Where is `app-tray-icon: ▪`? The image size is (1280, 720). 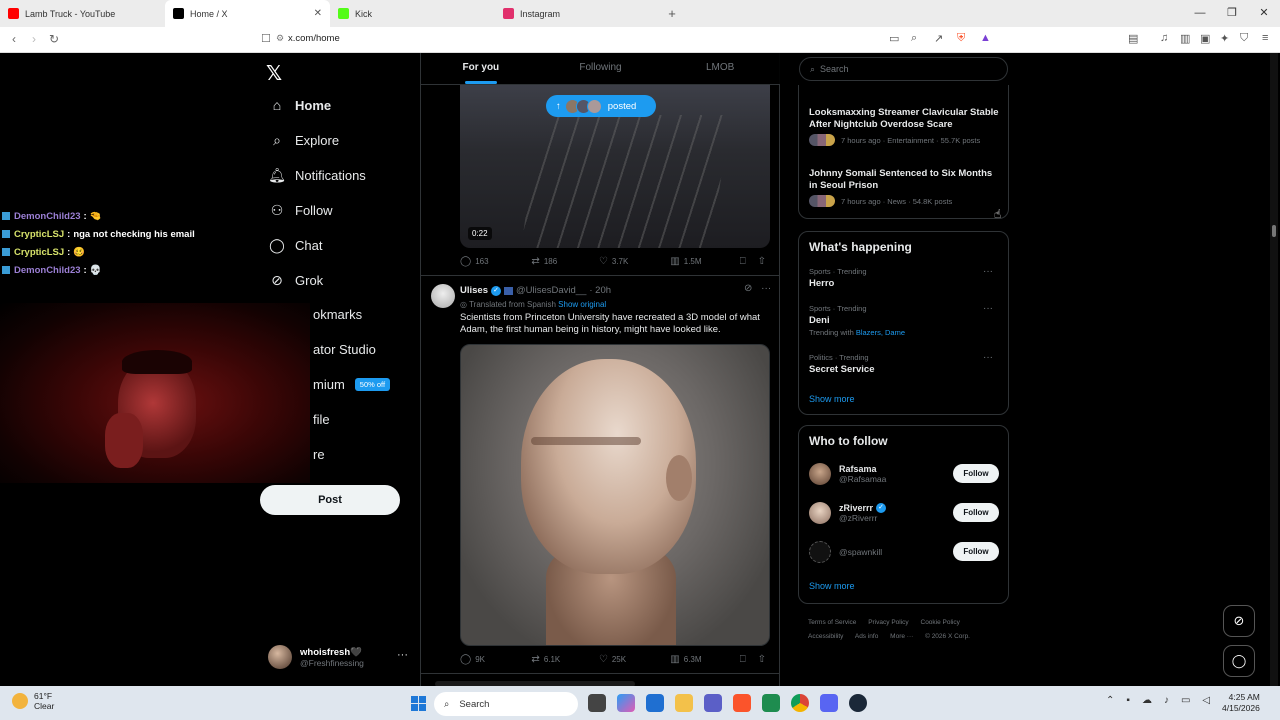 app-tray-icon: ▪ is located at coordinates (1128, 700).